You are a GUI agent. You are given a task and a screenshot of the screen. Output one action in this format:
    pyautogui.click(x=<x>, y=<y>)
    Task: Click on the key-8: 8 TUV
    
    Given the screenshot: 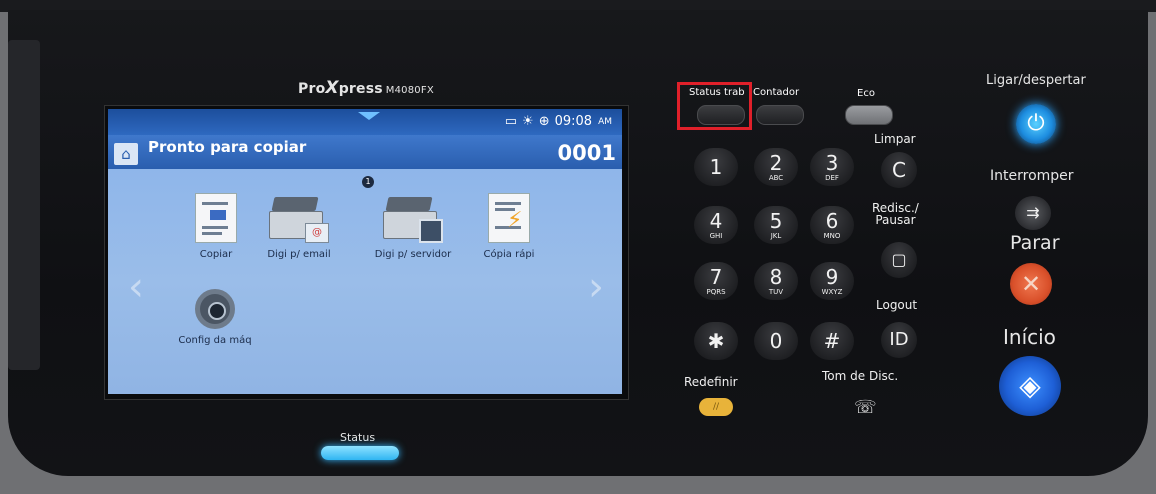 What is the action you would take?
    pyautogui.click(x=776, y=281)
    